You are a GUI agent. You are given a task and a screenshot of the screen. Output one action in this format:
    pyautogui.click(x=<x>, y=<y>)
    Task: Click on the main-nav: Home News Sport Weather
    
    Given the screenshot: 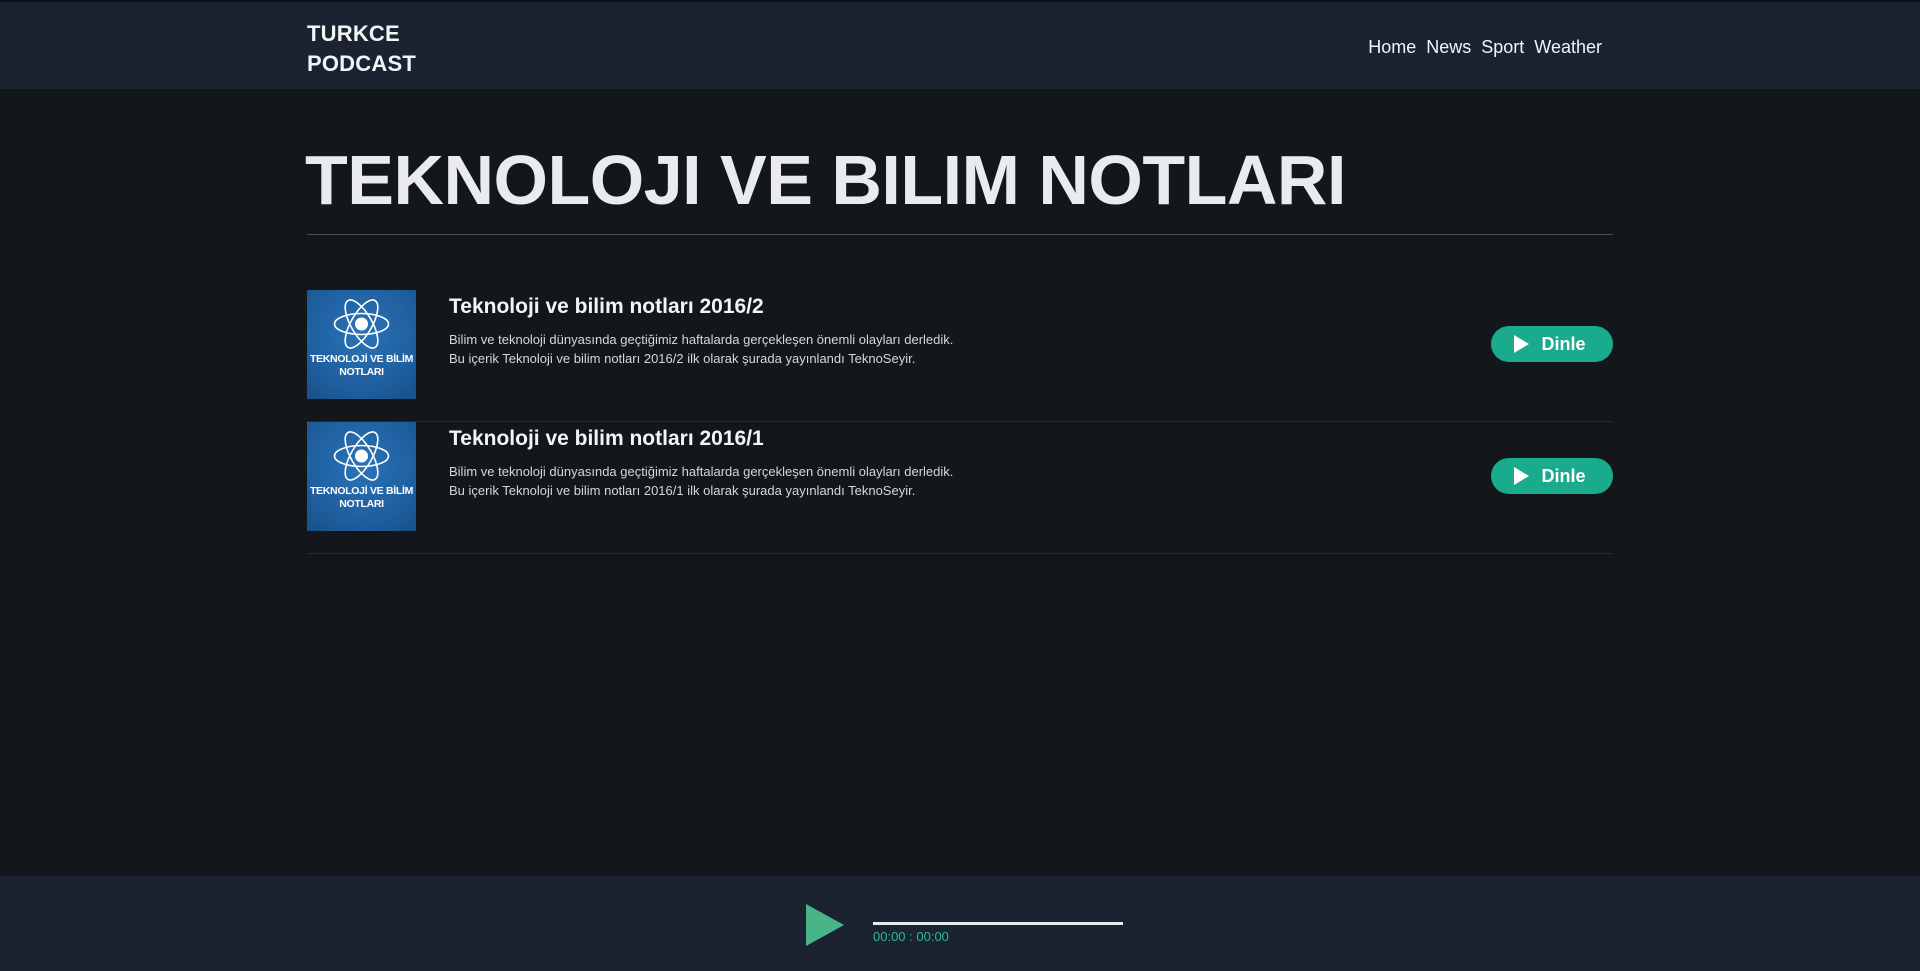 What is the action you would take?
    pyautogui.click(x=1485, y=47)
    